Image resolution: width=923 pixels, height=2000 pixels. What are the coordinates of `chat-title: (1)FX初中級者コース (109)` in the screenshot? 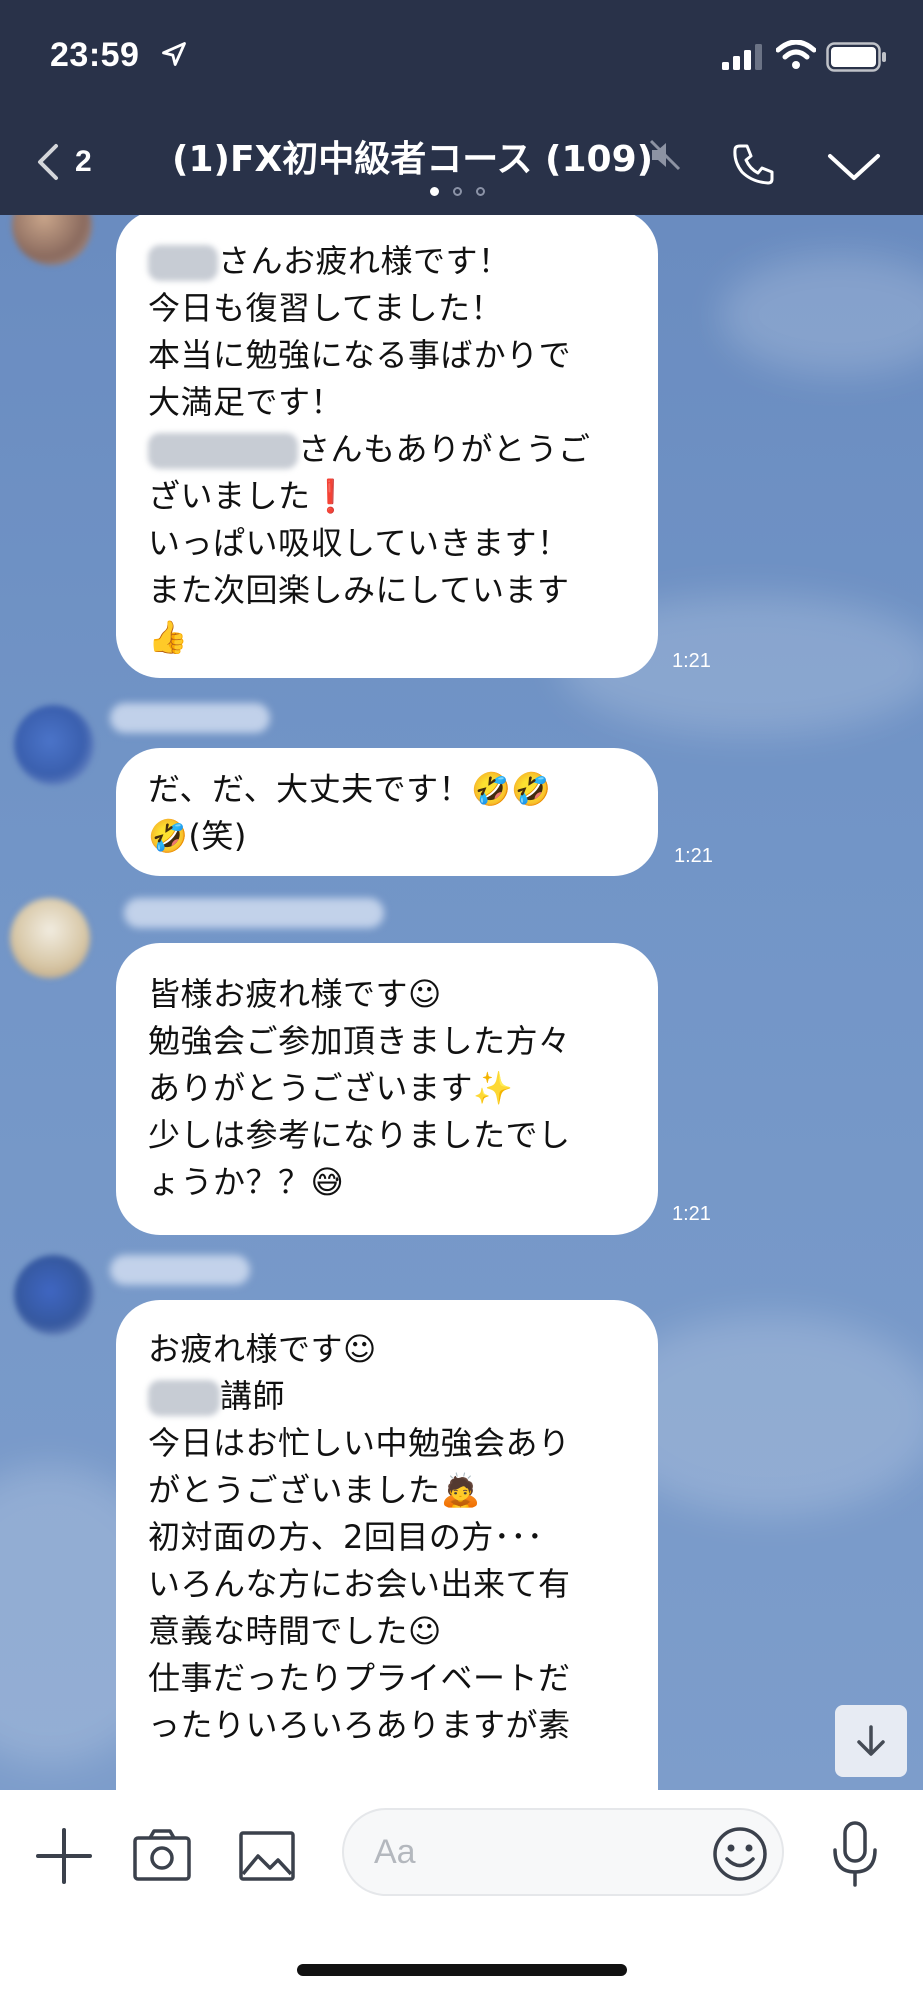 It's located at (412, 156).